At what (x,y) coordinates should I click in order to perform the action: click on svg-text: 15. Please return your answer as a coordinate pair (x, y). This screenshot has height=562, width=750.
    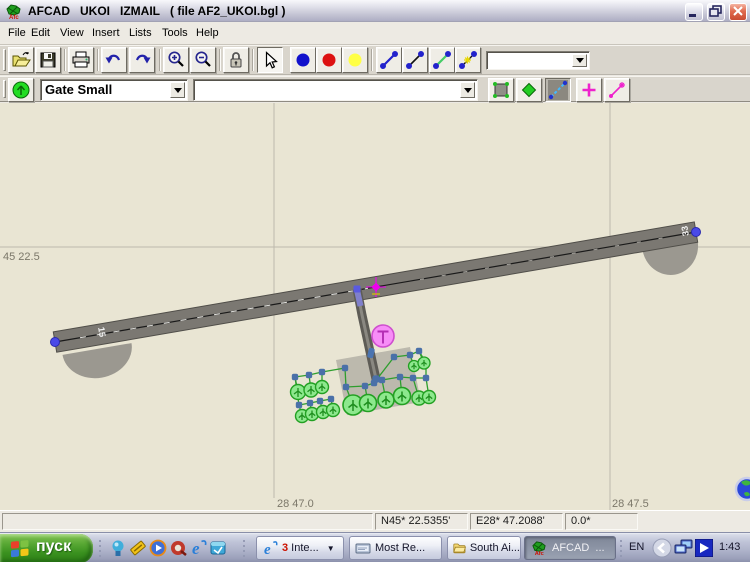
    Looking at the image, I should click on (101, 331).